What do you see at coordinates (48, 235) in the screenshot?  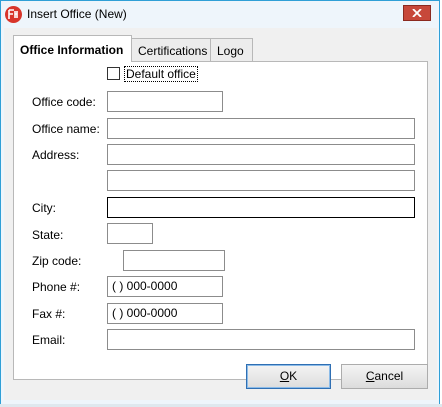 I see `state-label: State:` at bounding box center [48, 235].